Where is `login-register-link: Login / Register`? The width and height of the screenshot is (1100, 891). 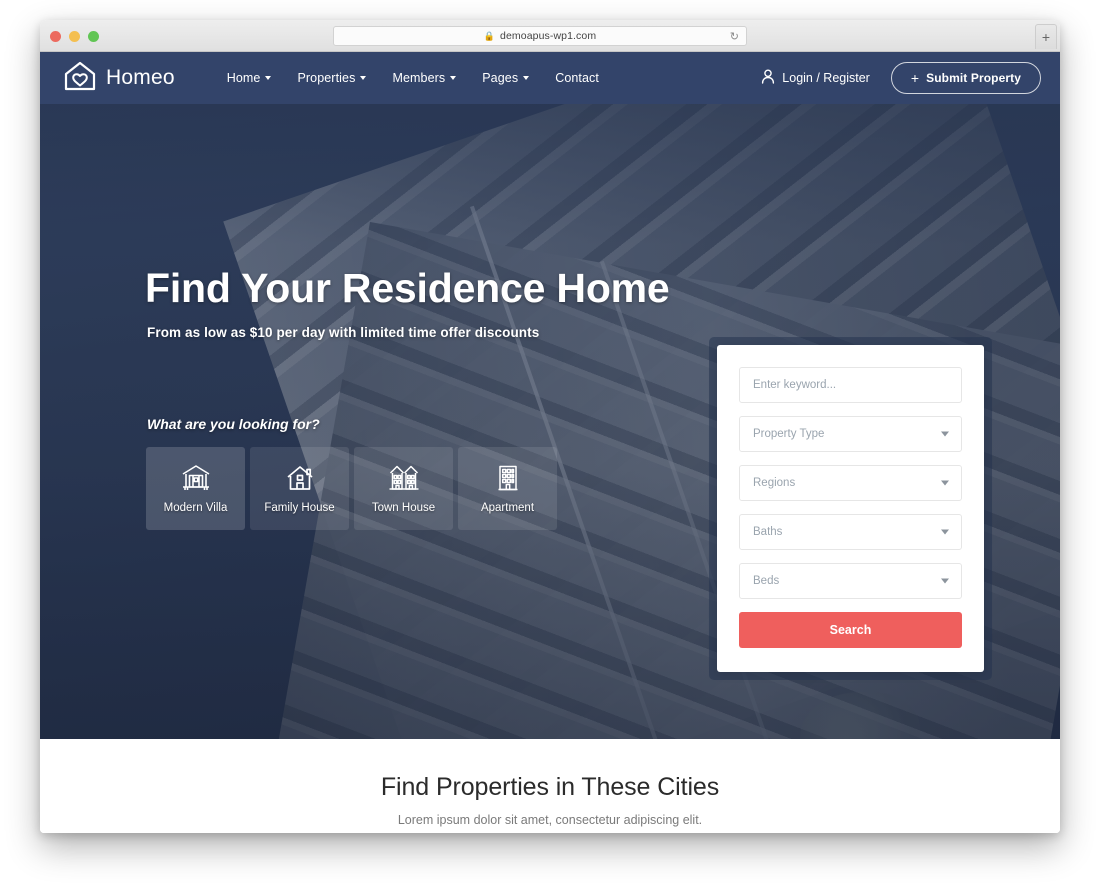 login-register-link: Login / Register is located at coordinates (815, 78).